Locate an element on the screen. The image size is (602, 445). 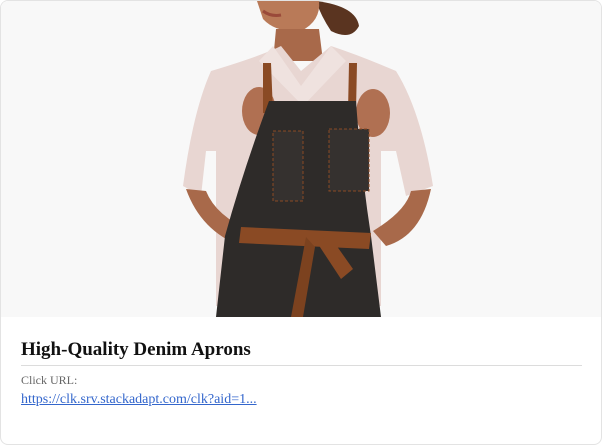
click-url-label: Click URL: is located at coordinates (49, 380).